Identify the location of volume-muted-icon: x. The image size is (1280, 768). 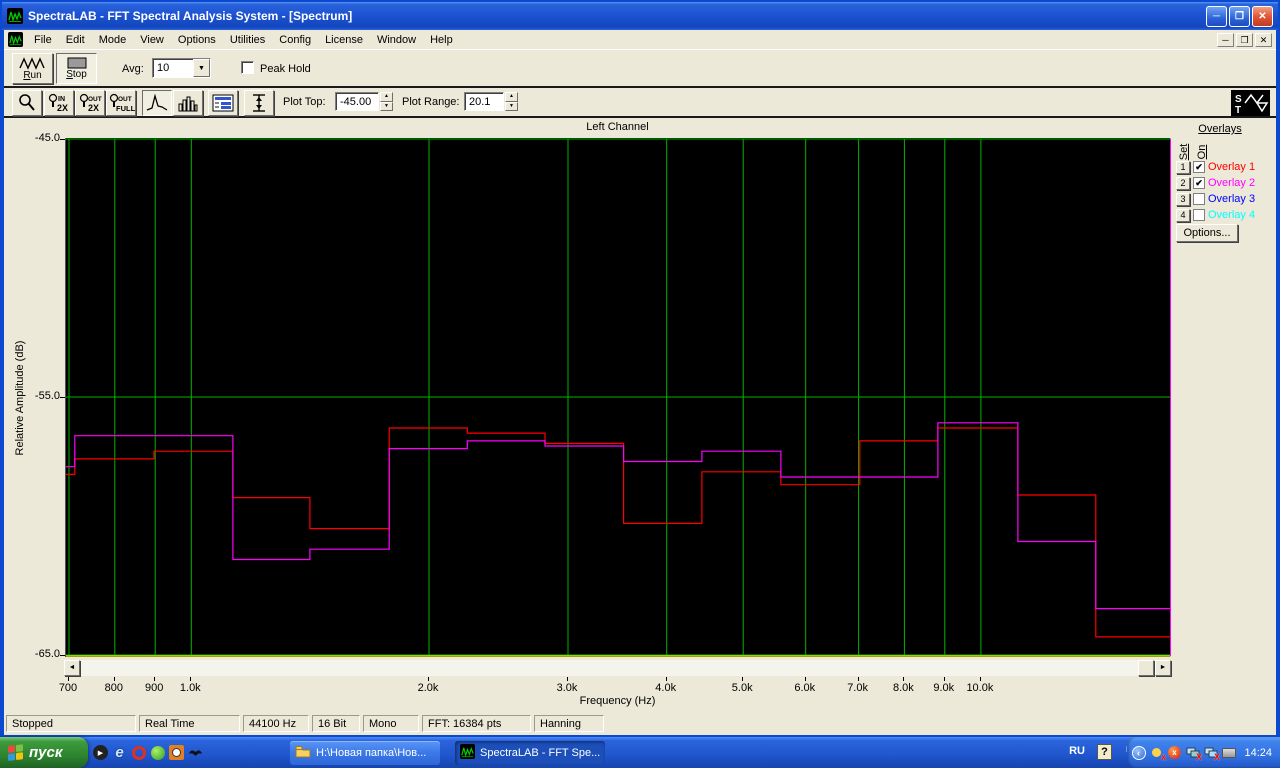
(1157, 753).